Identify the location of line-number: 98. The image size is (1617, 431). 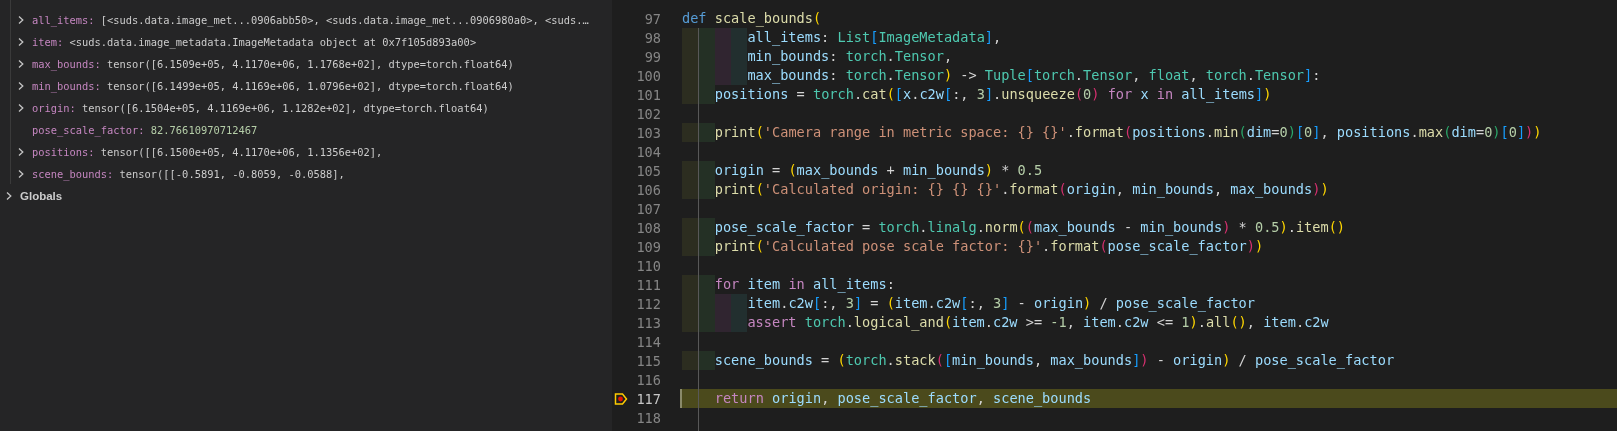
(652, 37).